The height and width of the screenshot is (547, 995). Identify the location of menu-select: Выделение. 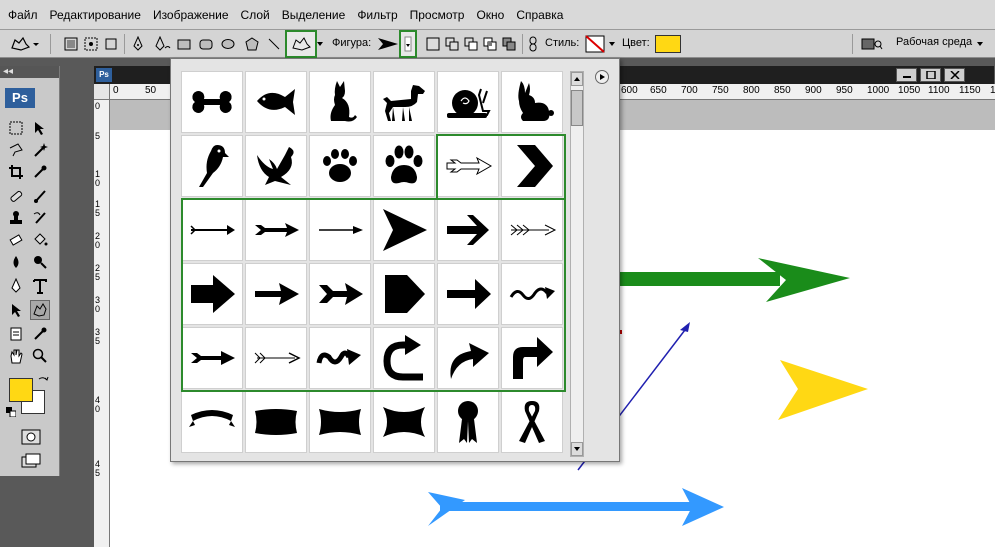
(314, 15).